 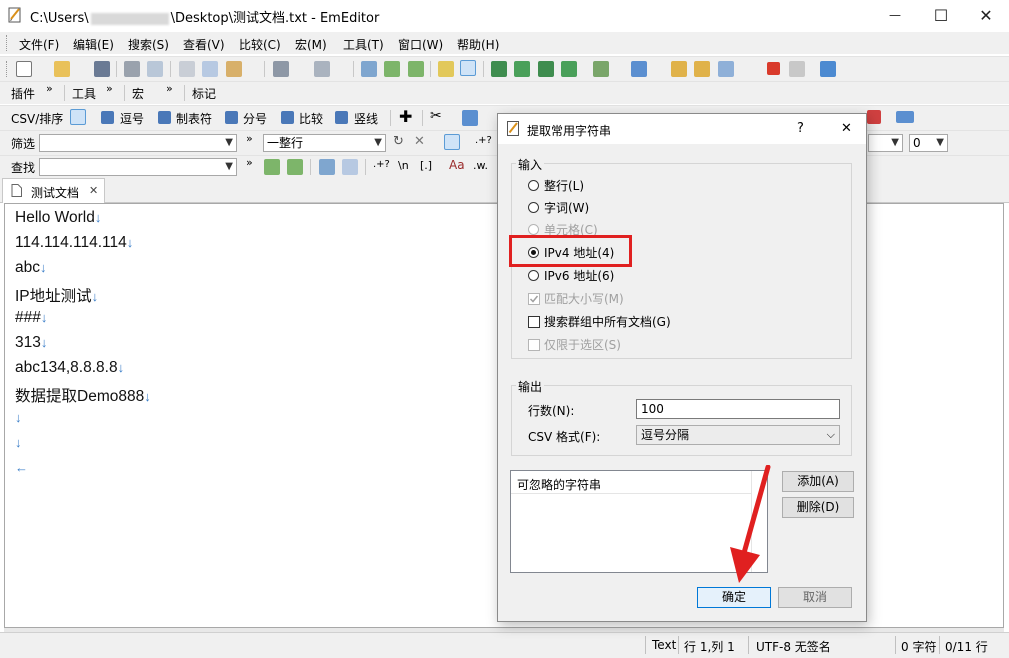 What do you see at coordinates (734, 597) in the screenshot?
I see `ok-button: 确定` at bounding box center [734, 597].